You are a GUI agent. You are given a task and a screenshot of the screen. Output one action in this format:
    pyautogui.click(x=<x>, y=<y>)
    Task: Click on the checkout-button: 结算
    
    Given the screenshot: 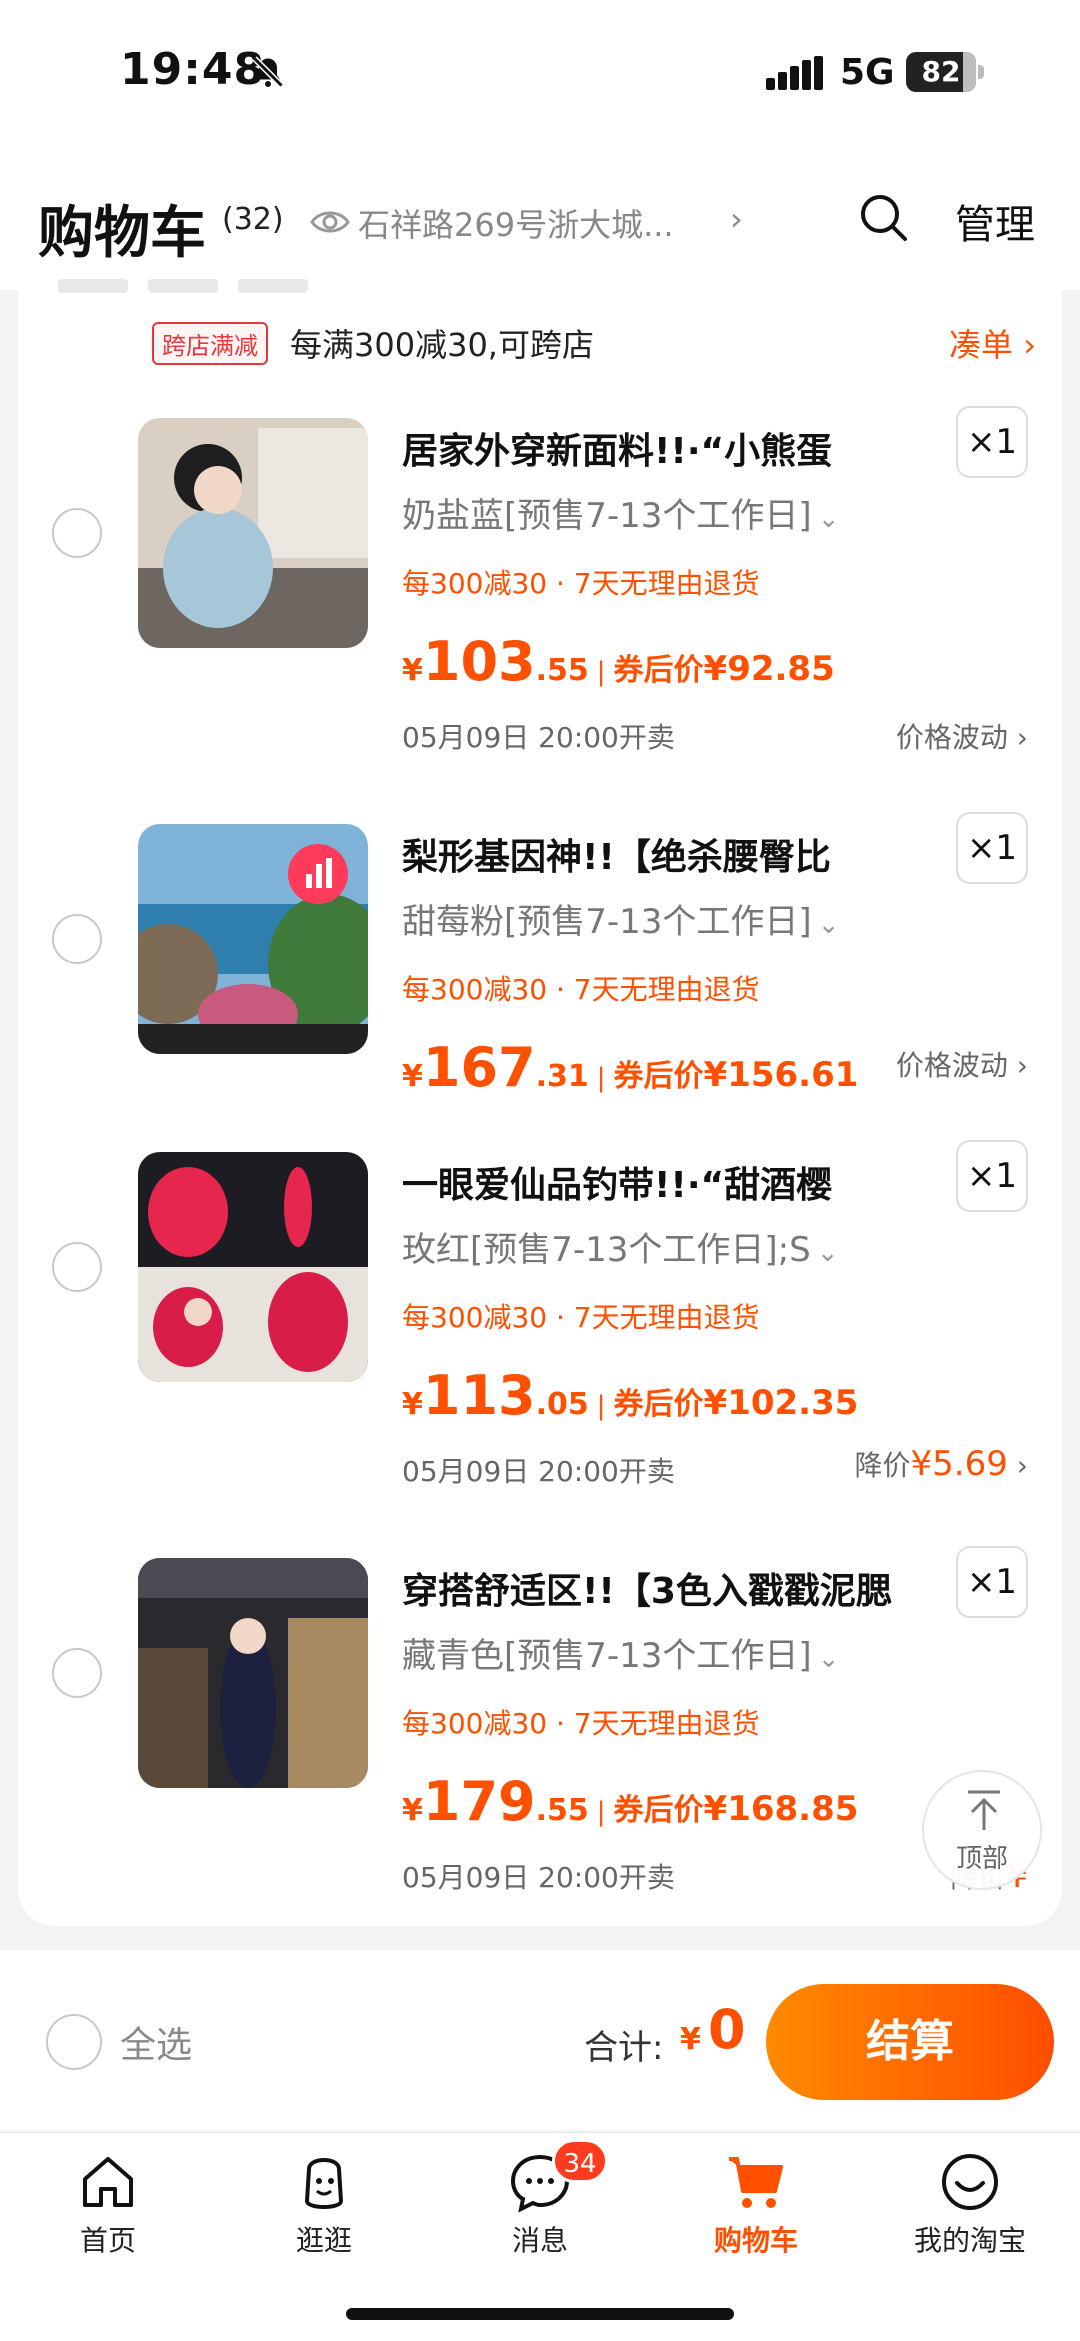 What is the action you would take?
    pyautogui.click(x=910, y=2042)
    